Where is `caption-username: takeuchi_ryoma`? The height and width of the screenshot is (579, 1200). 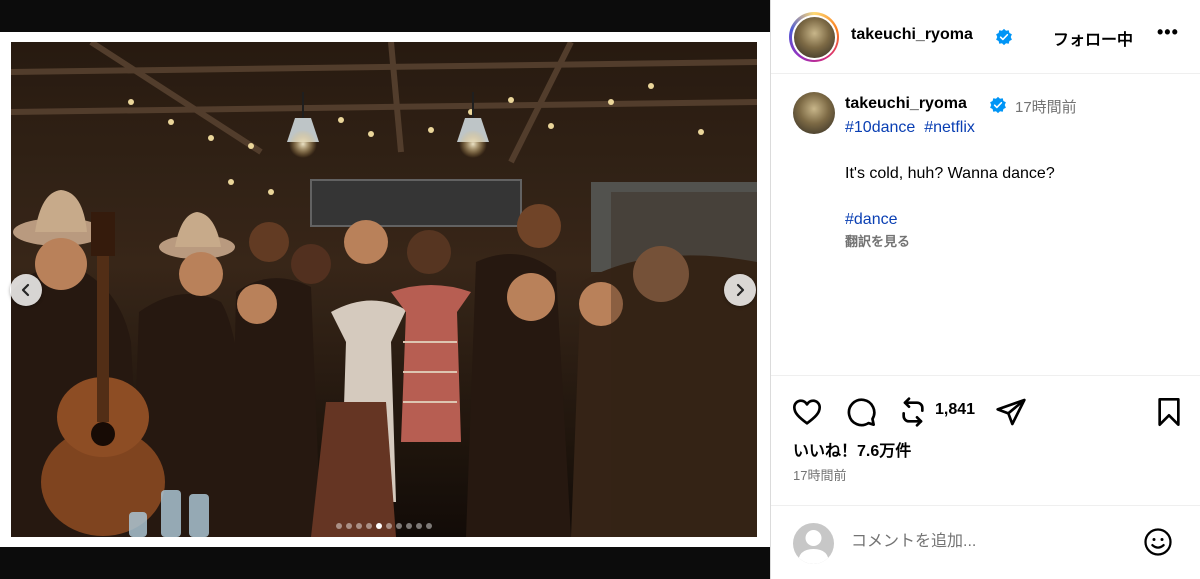 caption-username: takeuchi_ryoma is located at coordinates (906, 104).